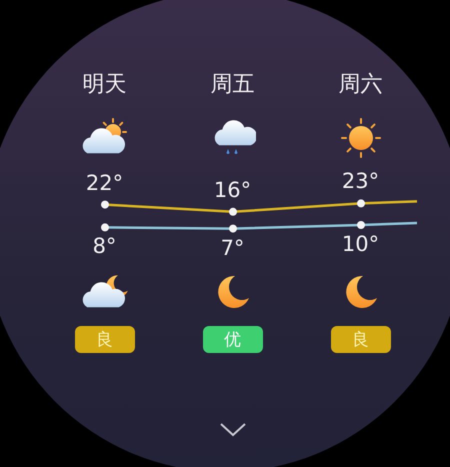  I want to click on high-temperature: 16°, so click(233, 190).